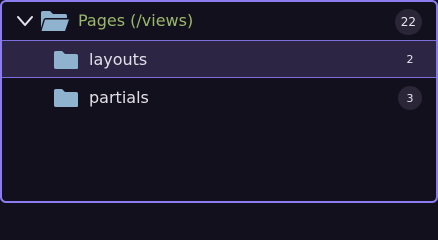 The height and width of the screenshot is (240, 438). Describe the element at coordinates (410, 98) in the screenshot. I see `count-badge: 3` at that location.